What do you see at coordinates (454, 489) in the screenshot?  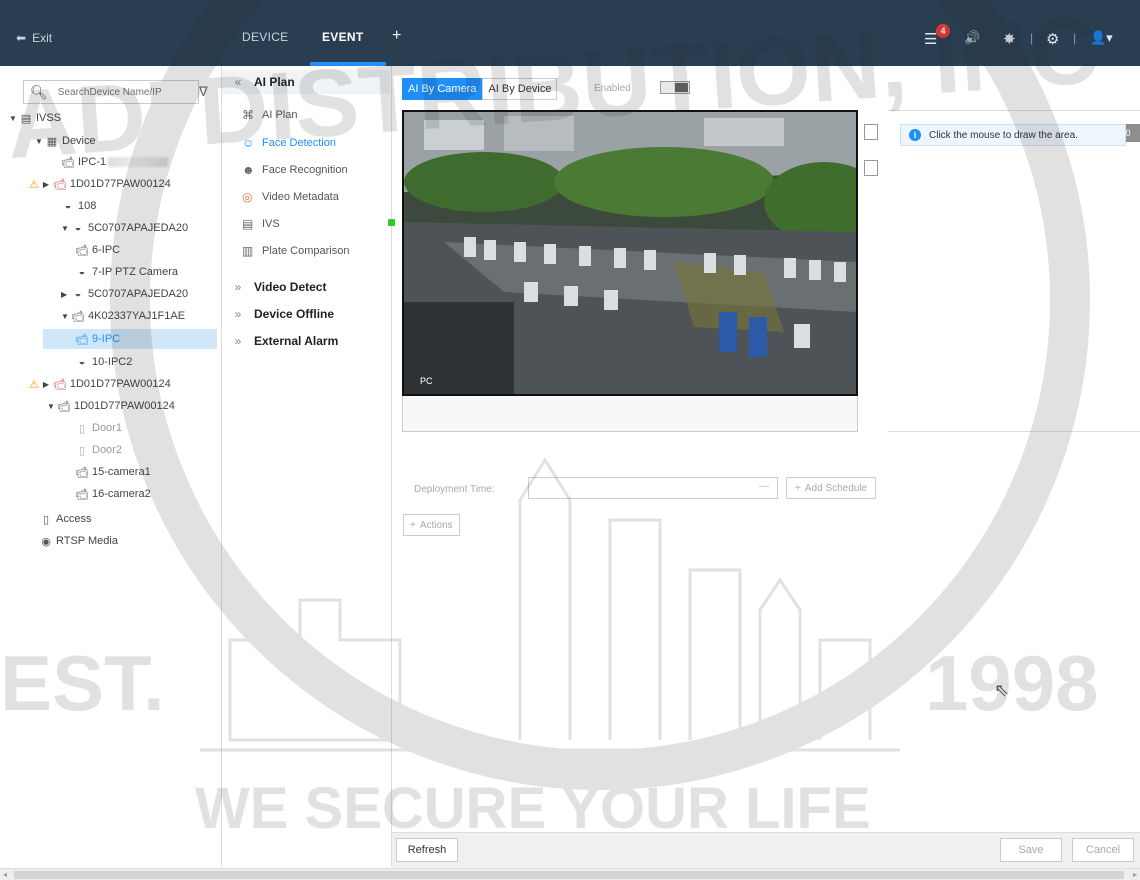 I see `deployment-time-label: Deployment Time:` at bounding box center [454, 489].